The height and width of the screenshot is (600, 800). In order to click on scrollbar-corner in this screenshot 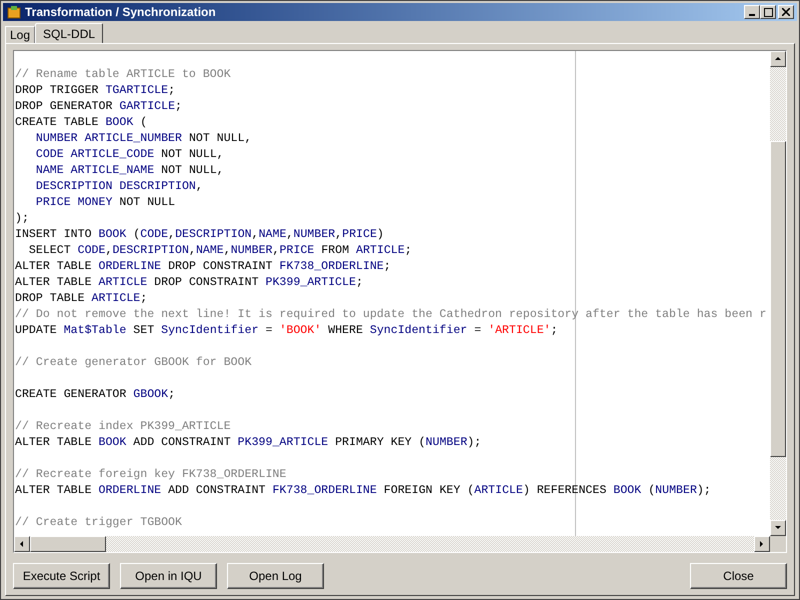, I will do `click(778, 544)`.